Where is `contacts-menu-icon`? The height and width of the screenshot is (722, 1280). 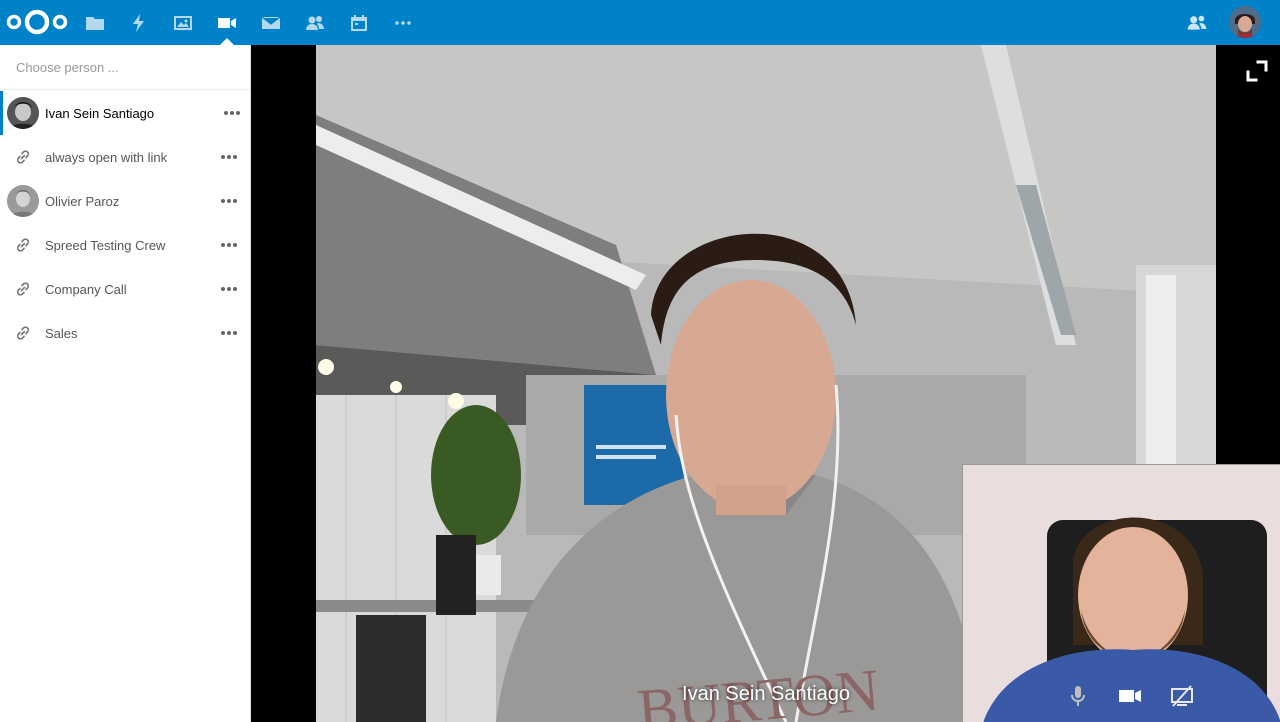 contacts-menu-icon is located at coordinates (1197, 23).